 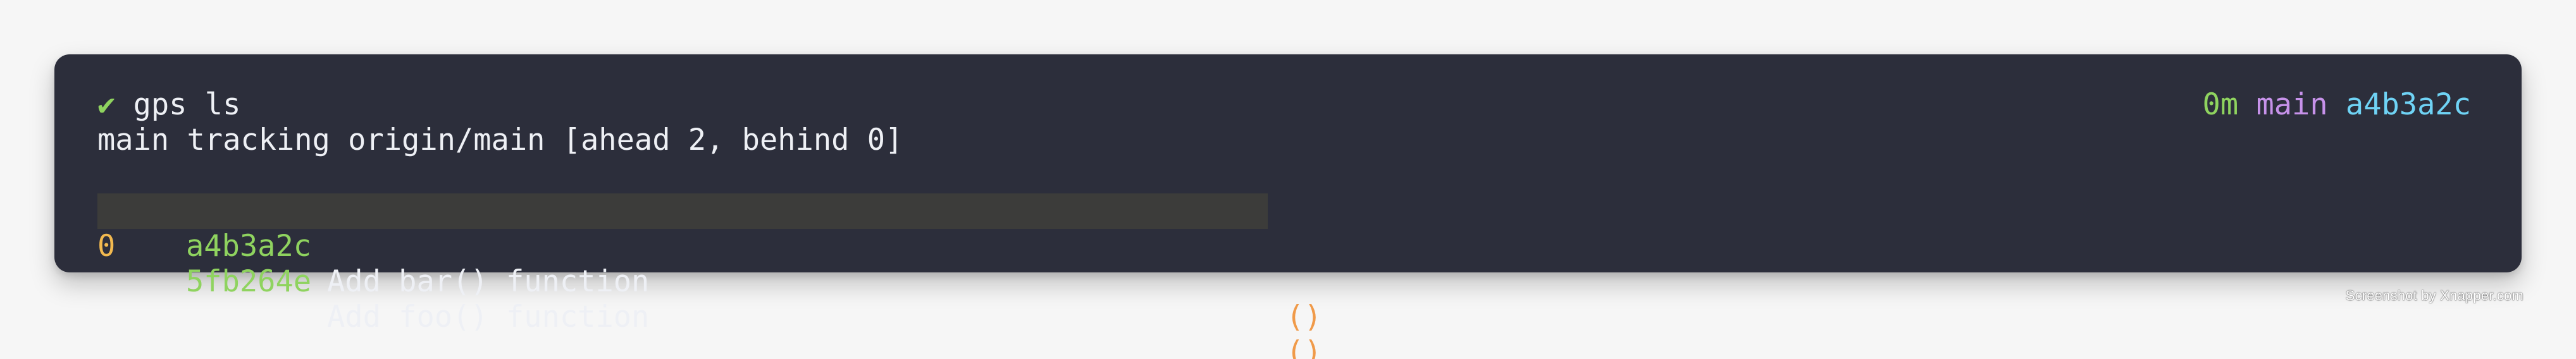 What do you see at coordinates (2434, 295) in the screenshot?
I see `watermark-text: Screenshot by Xnapper.com` at bounding box center [2434, 295].